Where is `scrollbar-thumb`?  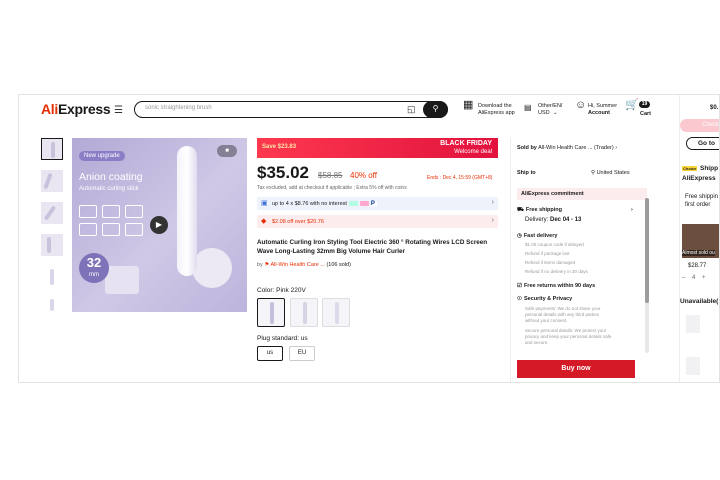
scrollbar-thumb is located at coordinates (647, 250).